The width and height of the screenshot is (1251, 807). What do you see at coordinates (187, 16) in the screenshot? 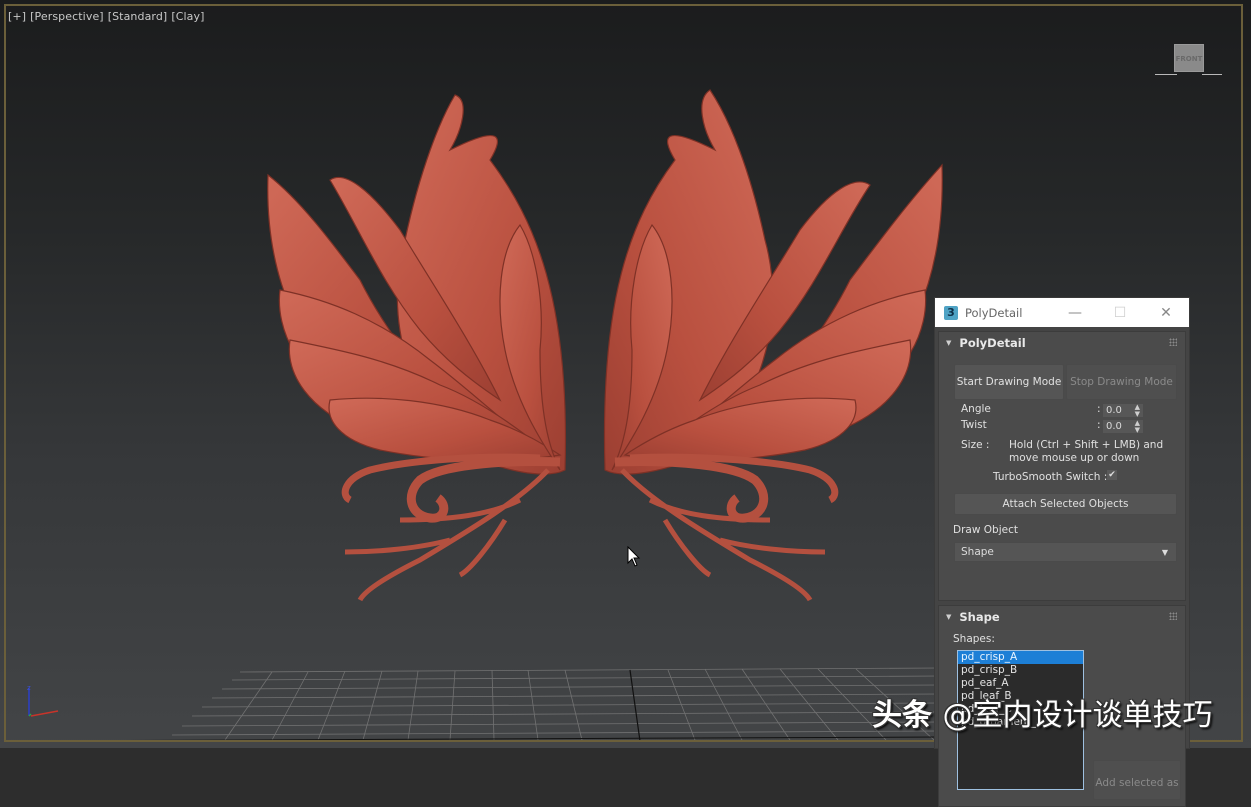
I see `viewport-shading-menu: [Clay]` at bounding box center [187, 16].